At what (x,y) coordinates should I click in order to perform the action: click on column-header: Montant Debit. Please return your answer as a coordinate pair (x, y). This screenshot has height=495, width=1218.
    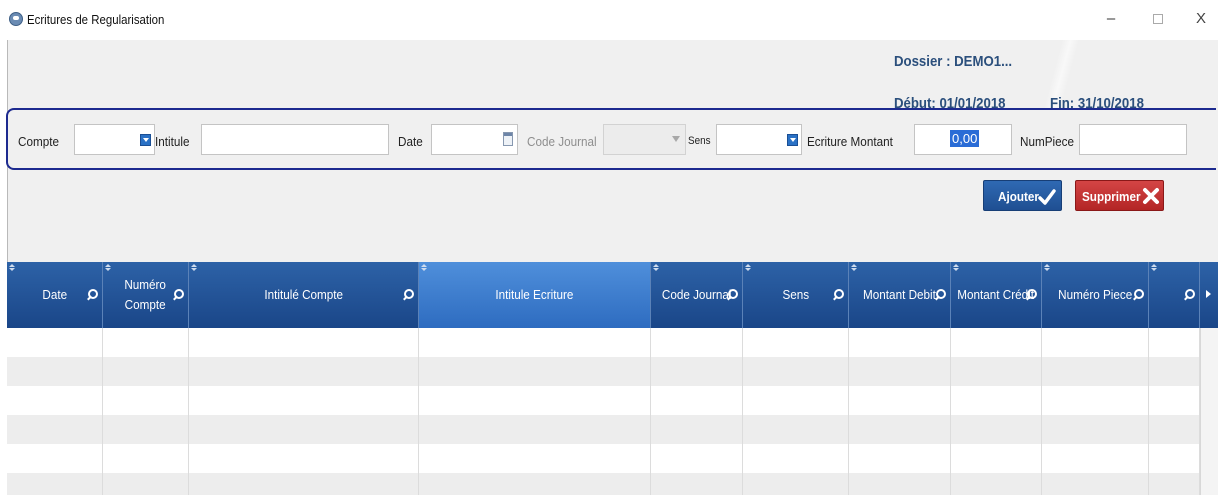
    Looking at the image, I should click on (900, 295).